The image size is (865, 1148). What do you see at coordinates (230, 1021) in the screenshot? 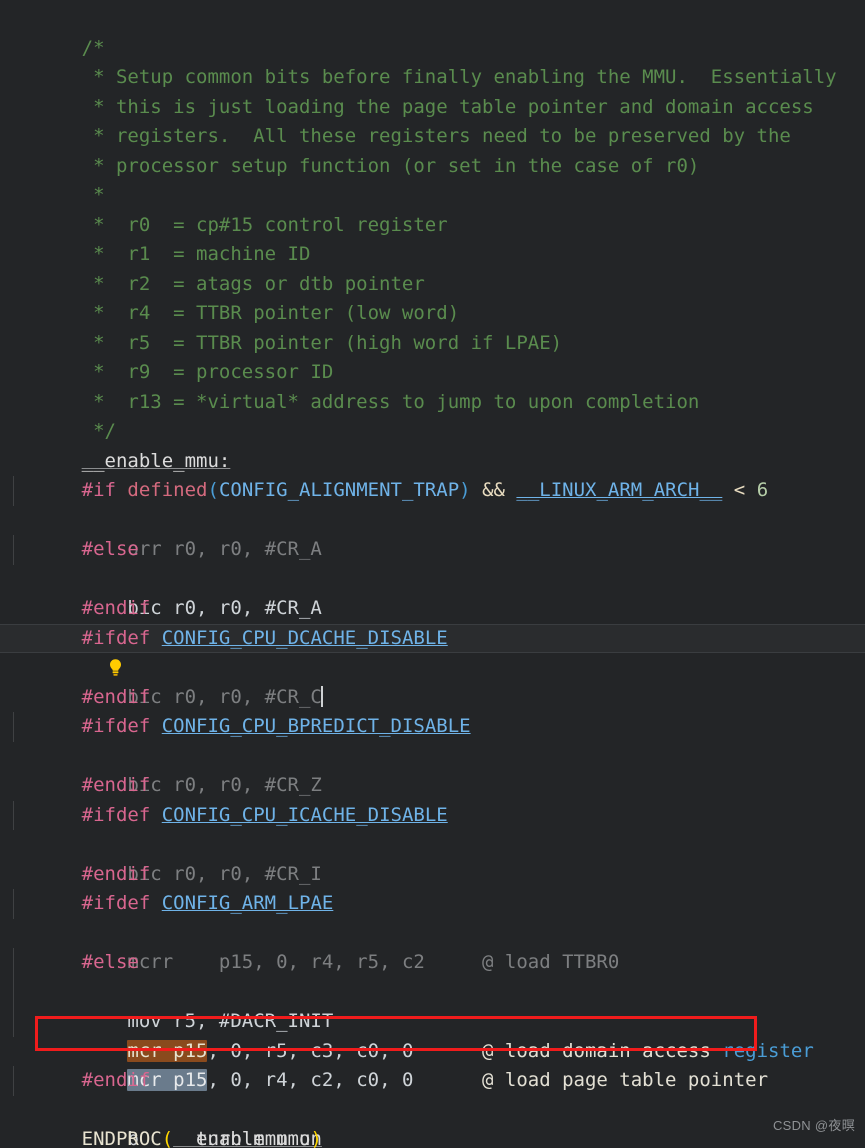
I see `instruction-mov-dacr-init: mov r5, #DACR_INIT` at bounding box center [230, 1021].